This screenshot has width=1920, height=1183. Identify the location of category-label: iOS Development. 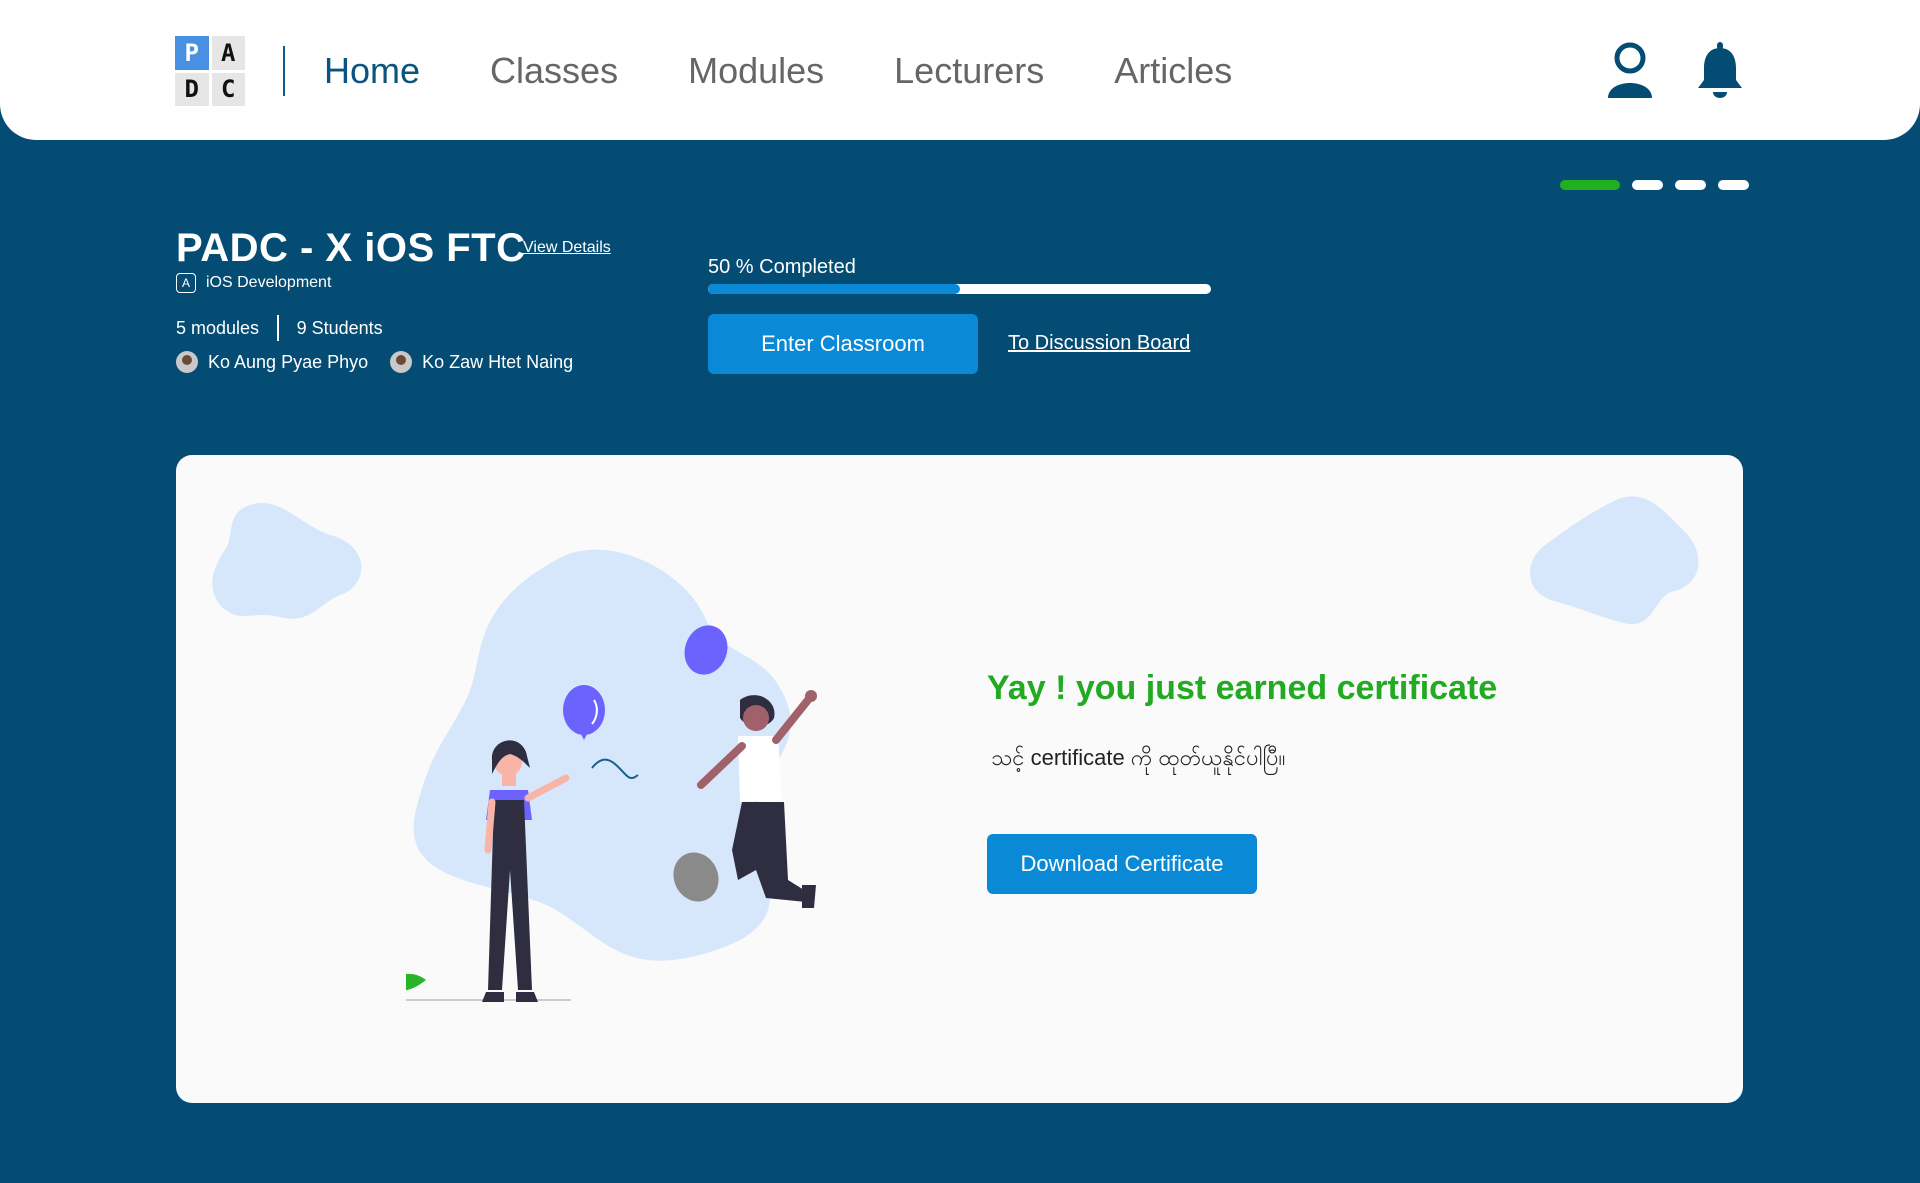
(269, 282).